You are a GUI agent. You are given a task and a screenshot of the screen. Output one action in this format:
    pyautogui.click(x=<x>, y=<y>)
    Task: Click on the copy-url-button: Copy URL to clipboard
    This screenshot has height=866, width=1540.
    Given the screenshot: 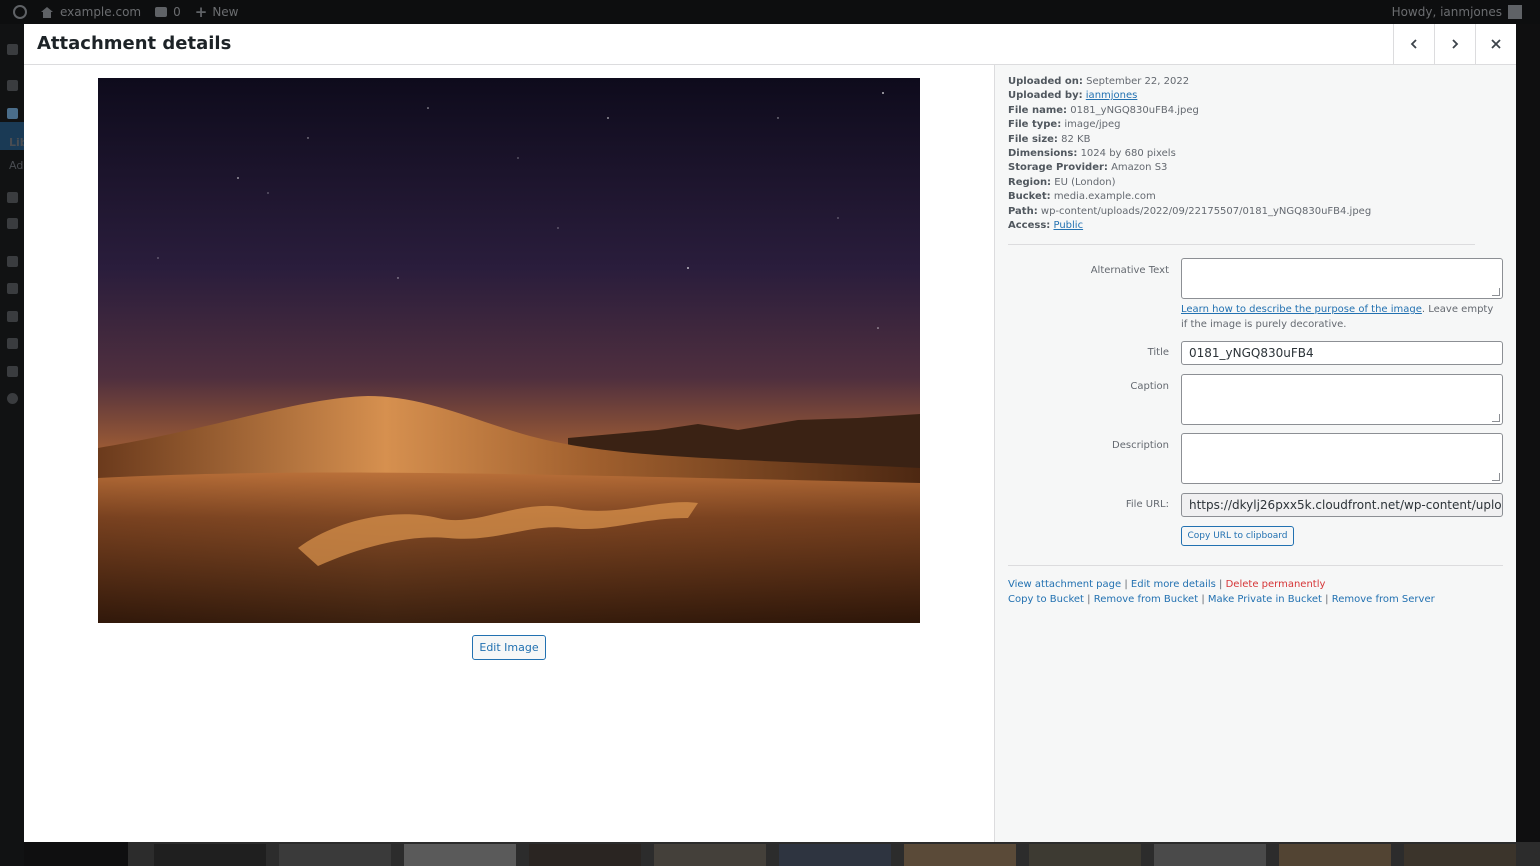 What is the action you would take?
    pyautogui.click(x=1237, y=536)
    